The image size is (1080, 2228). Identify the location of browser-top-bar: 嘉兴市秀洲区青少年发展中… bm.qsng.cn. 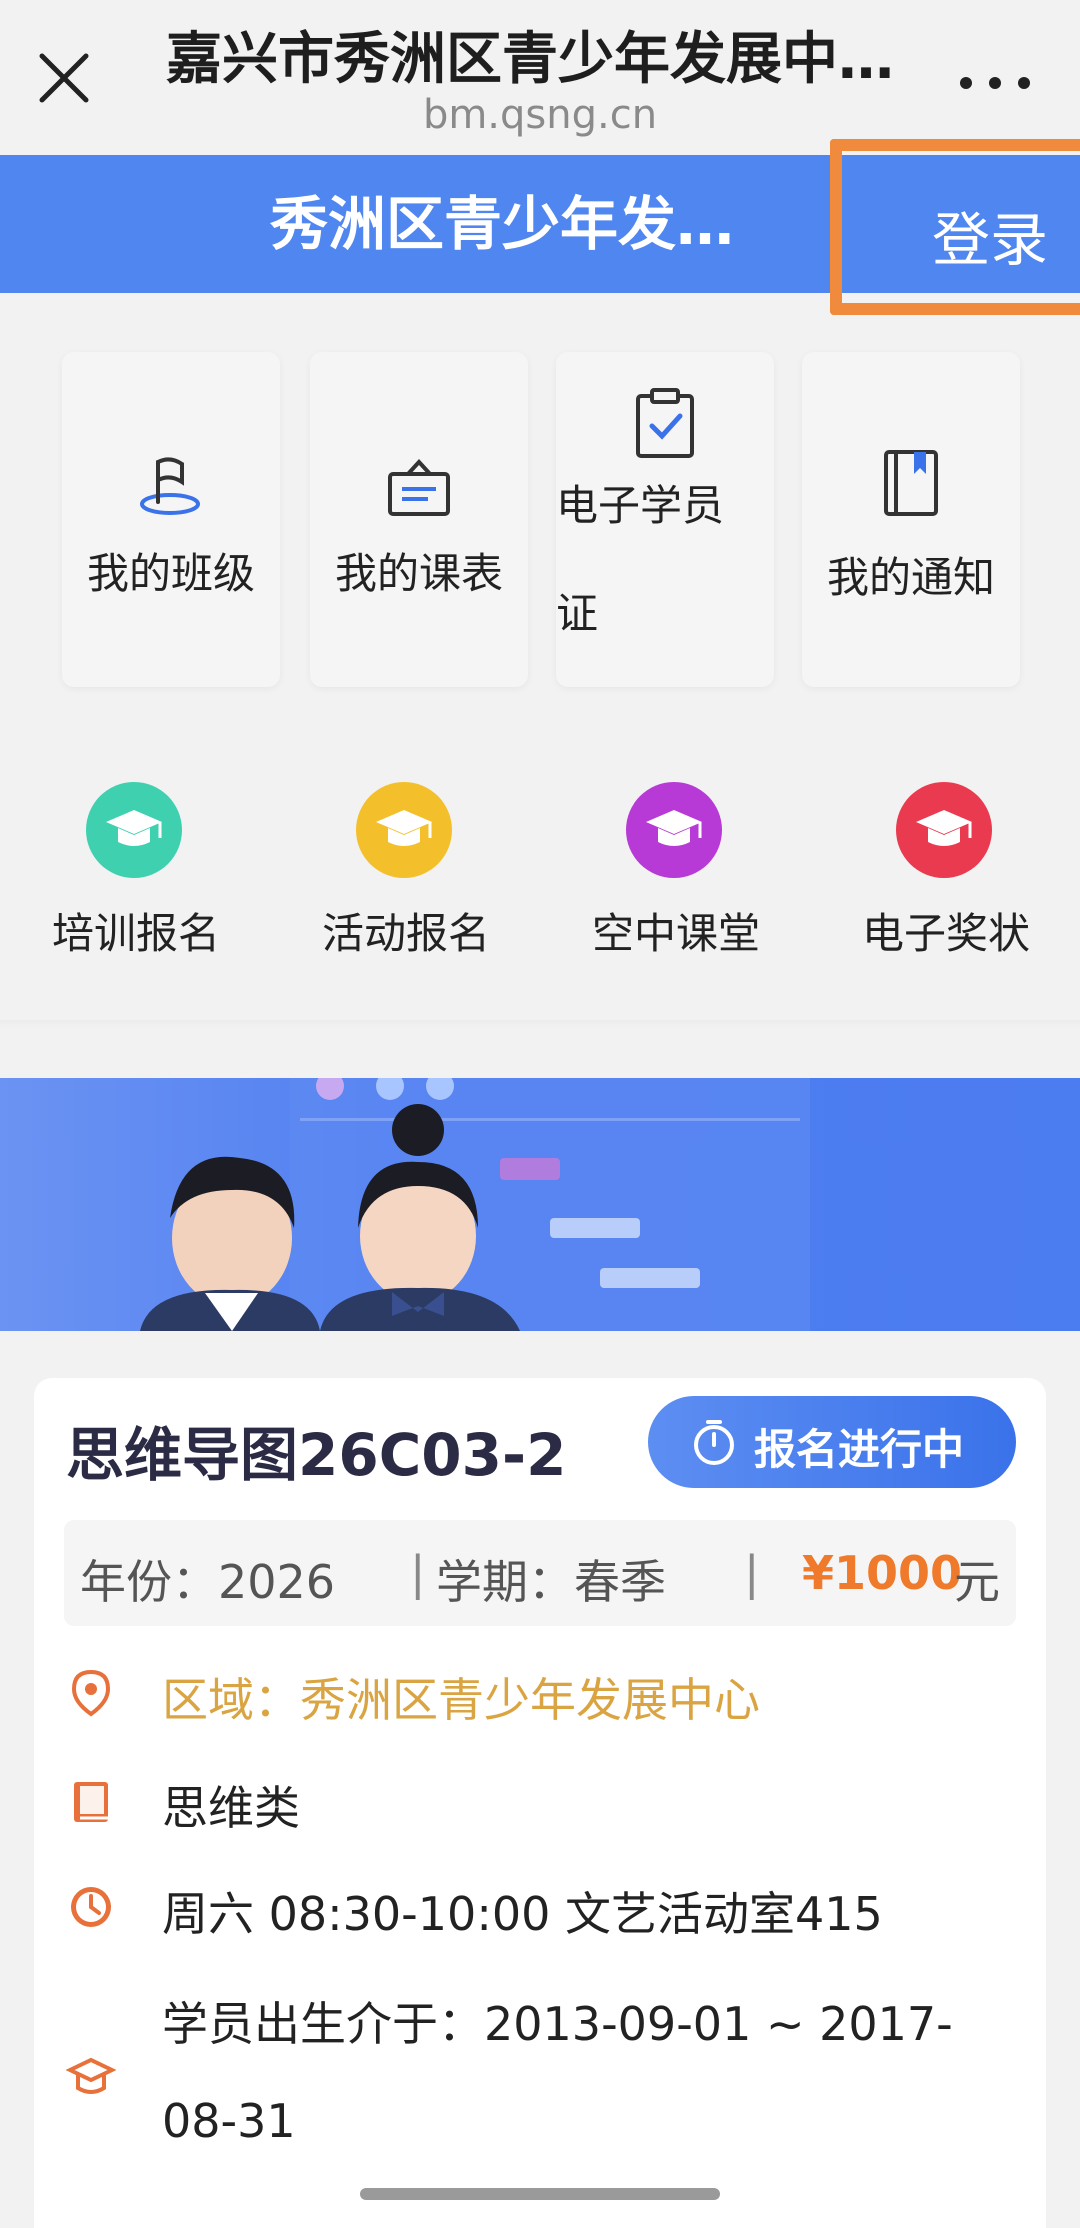
(540, 75).